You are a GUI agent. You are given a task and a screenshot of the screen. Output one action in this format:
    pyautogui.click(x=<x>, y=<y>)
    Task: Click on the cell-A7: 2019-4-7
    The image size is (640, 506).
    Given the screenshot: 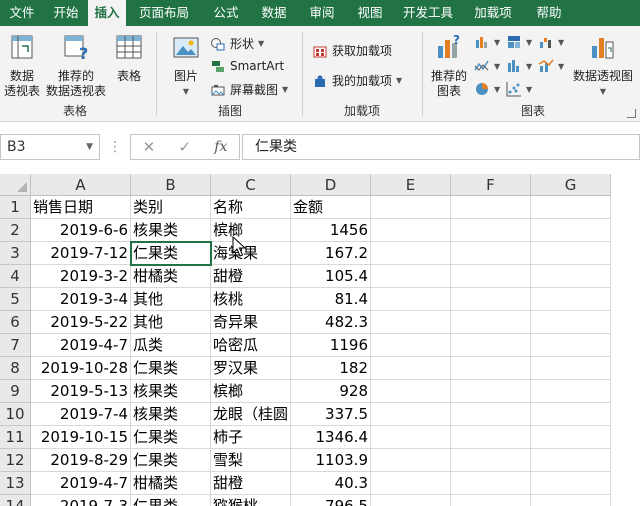 What is the action you would take?
    pyautogui.click(x=81, y=345)
    